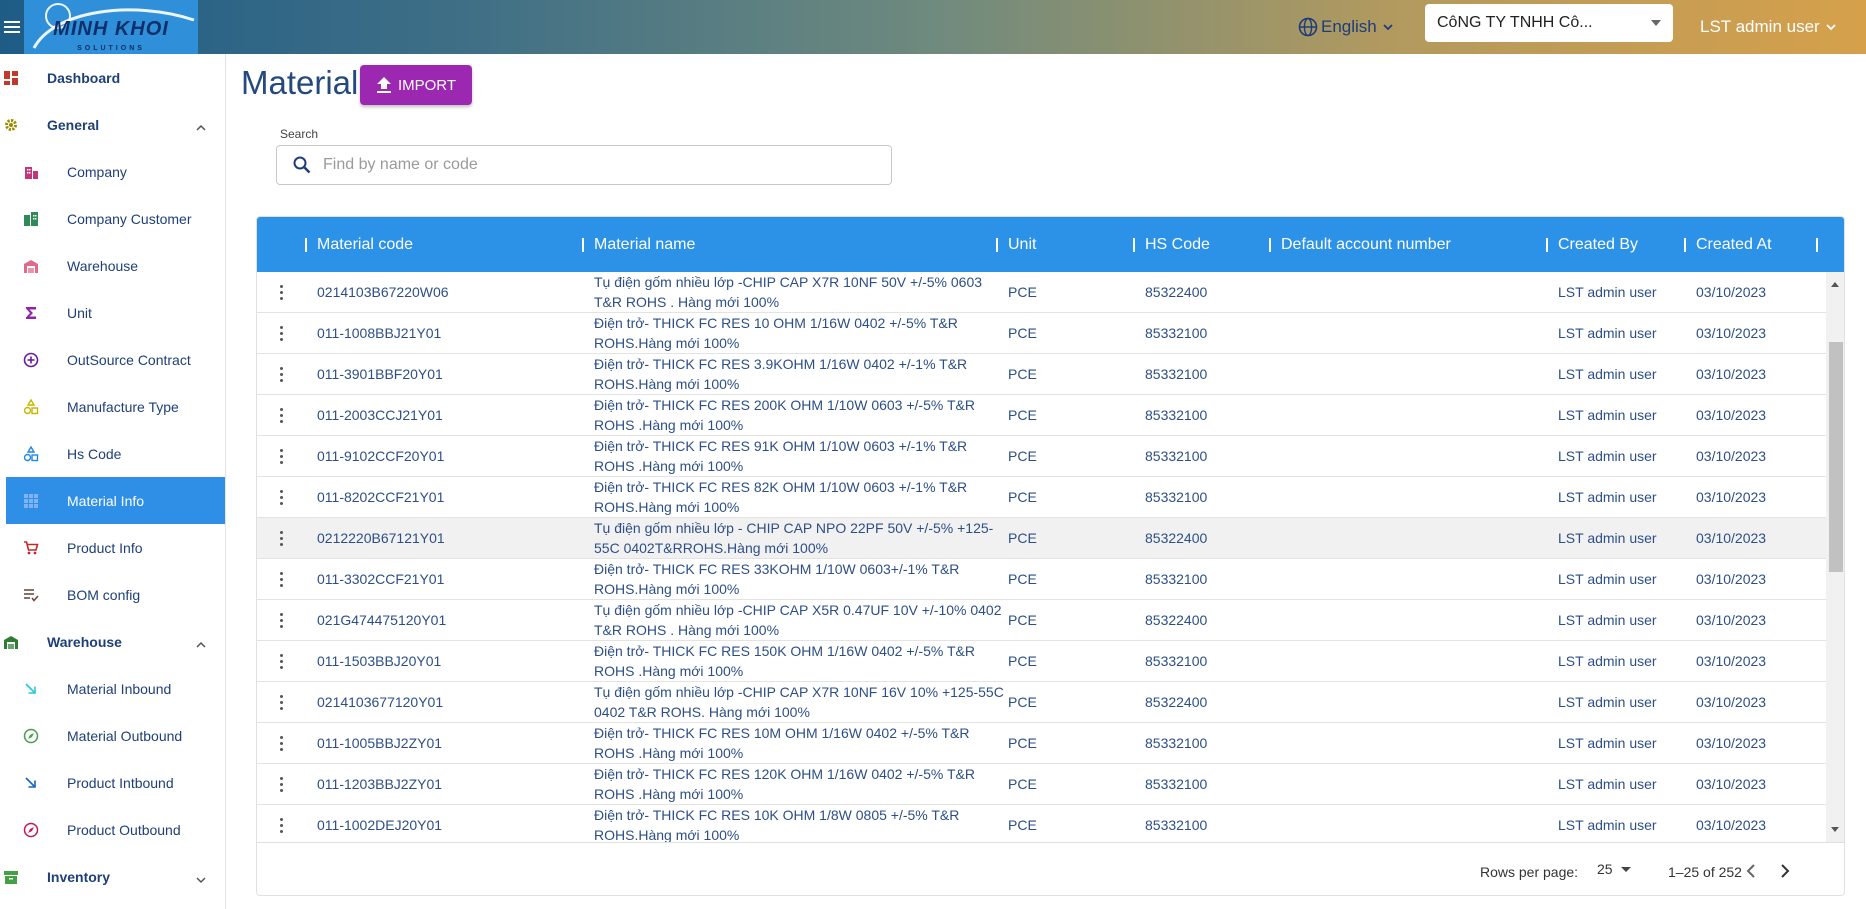 This screenshot has height=909, width=1866. What do you see at coordinates (638, 244) in the screenshot?
I see `column-header-material-name: Material name` at bounding box center [638, 244].